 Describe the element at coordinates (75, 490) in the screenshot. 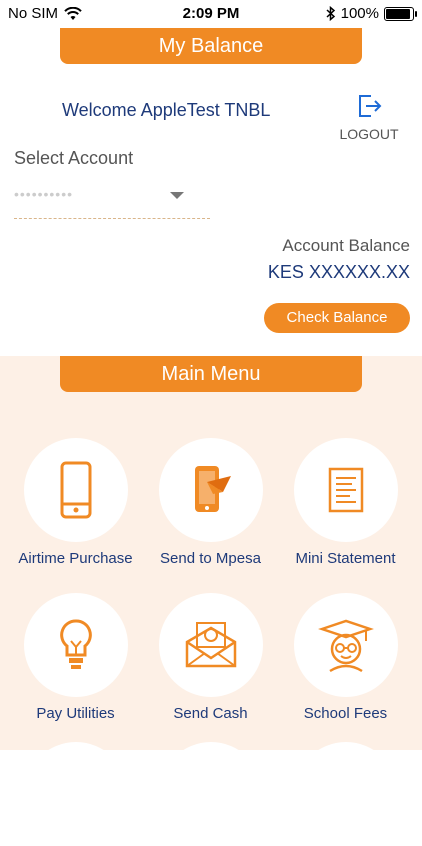

I see `mobile-phone-icon` at that location.